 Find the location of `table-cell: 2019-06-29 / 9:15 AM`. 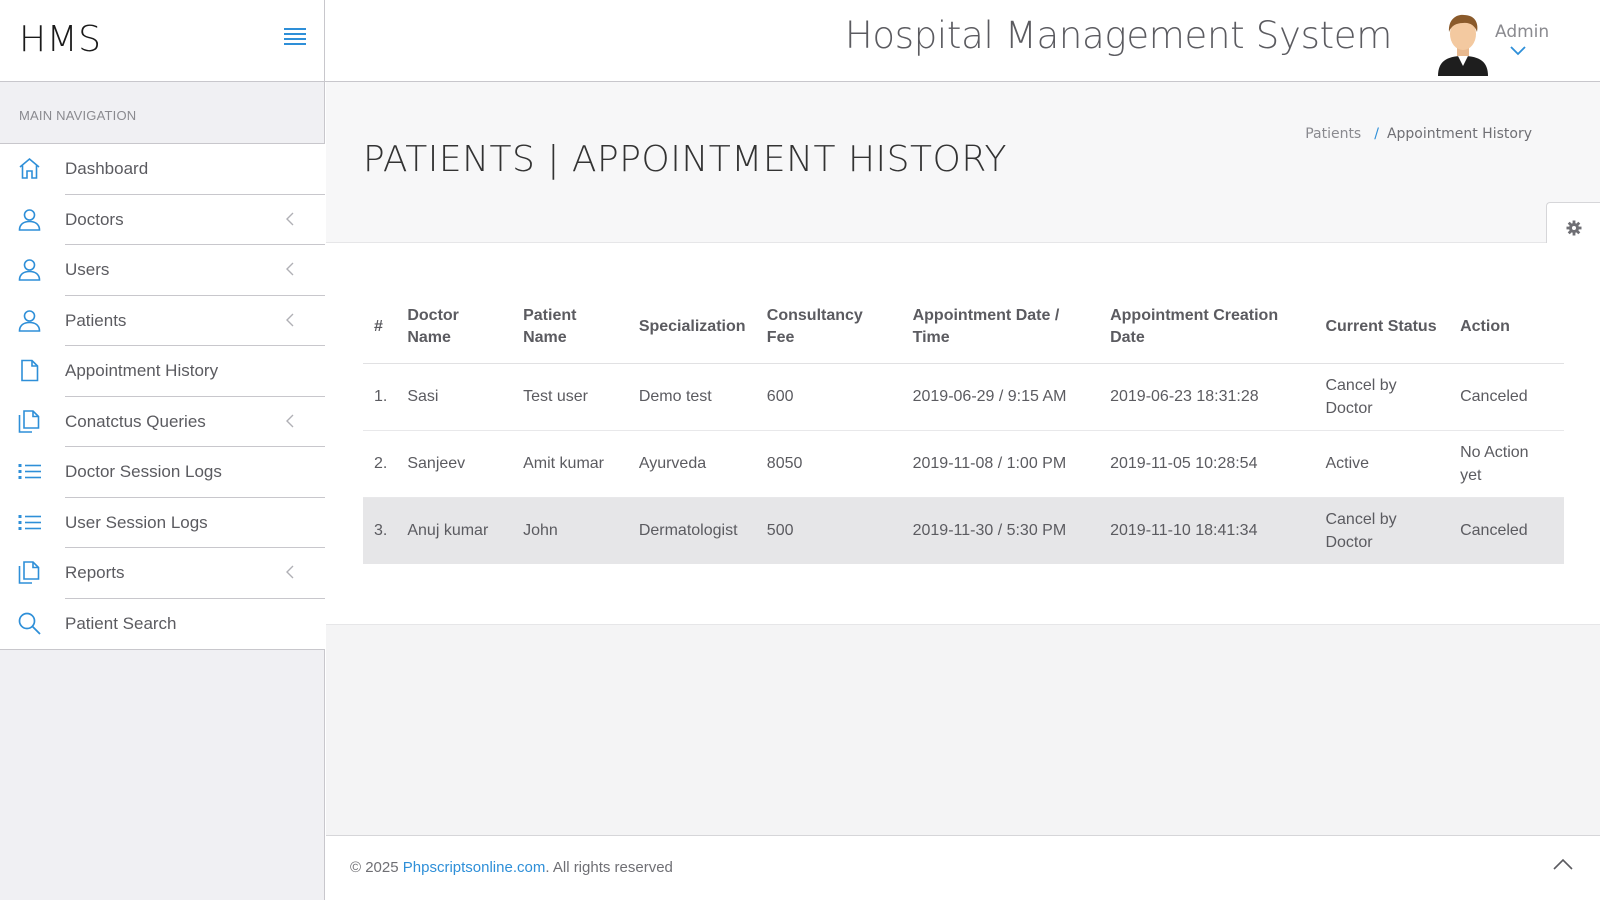

table-cell: 2019-06-29 / 9:15 AM is located at coordinates (1001, 397).